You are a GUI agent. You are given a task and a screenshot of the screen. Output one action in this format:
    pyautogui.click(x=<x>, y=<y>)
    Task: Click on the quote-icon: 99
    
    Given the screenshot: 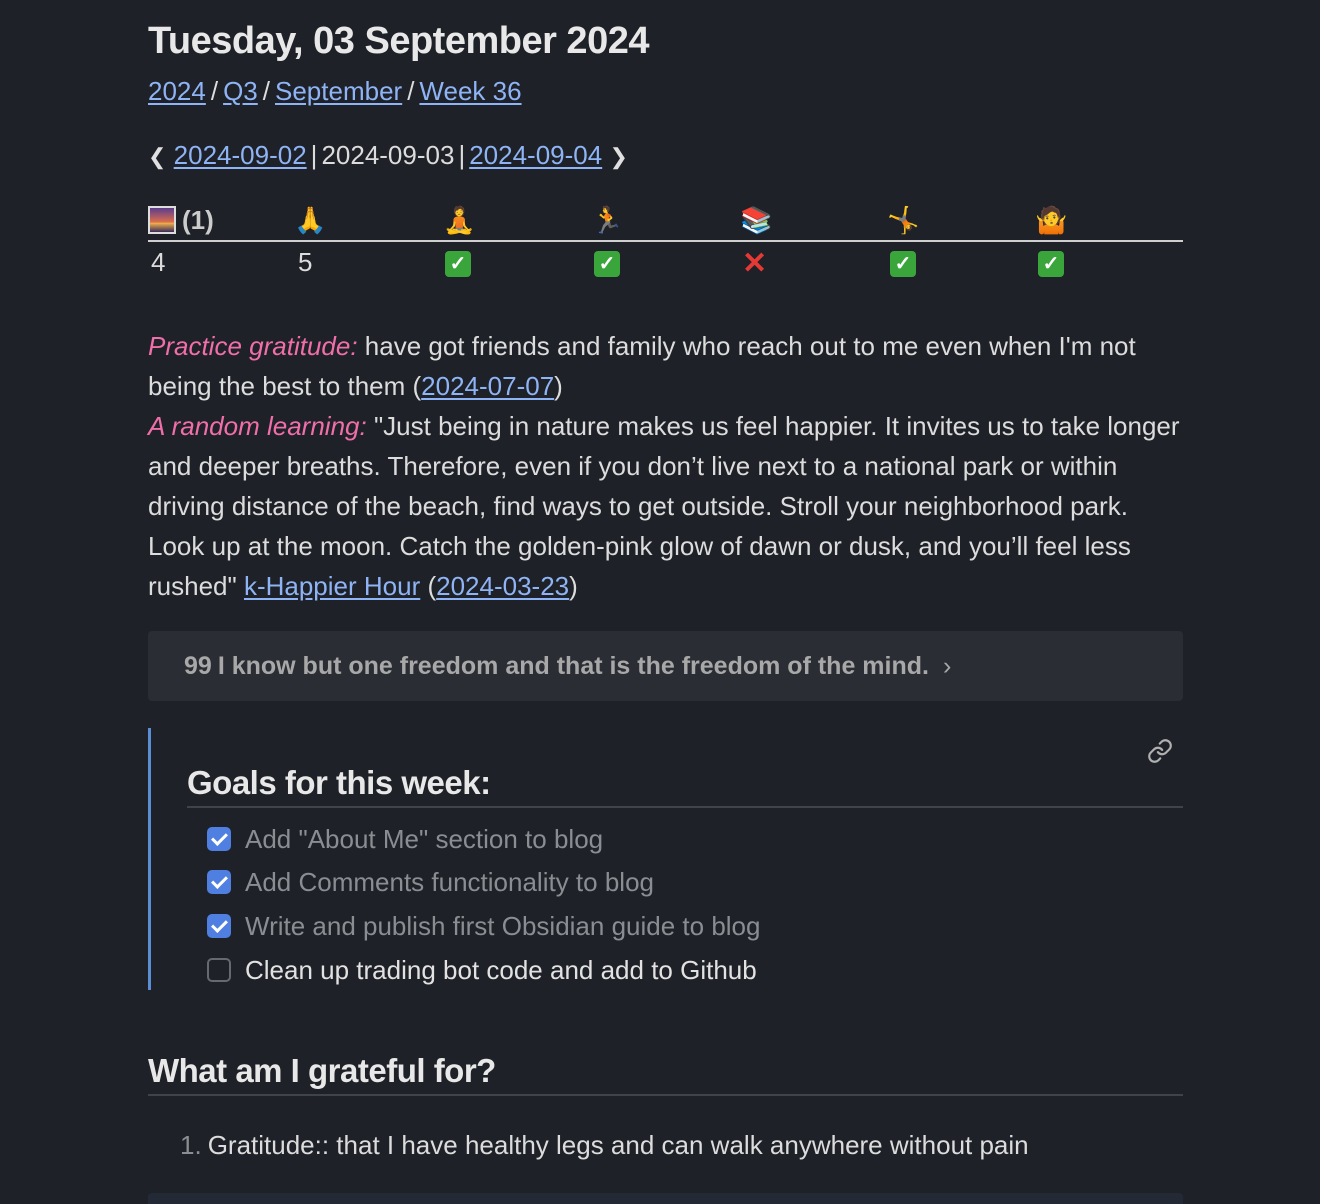 What is the action you would take?
    pyautogui.click(x=198, y=666)
    